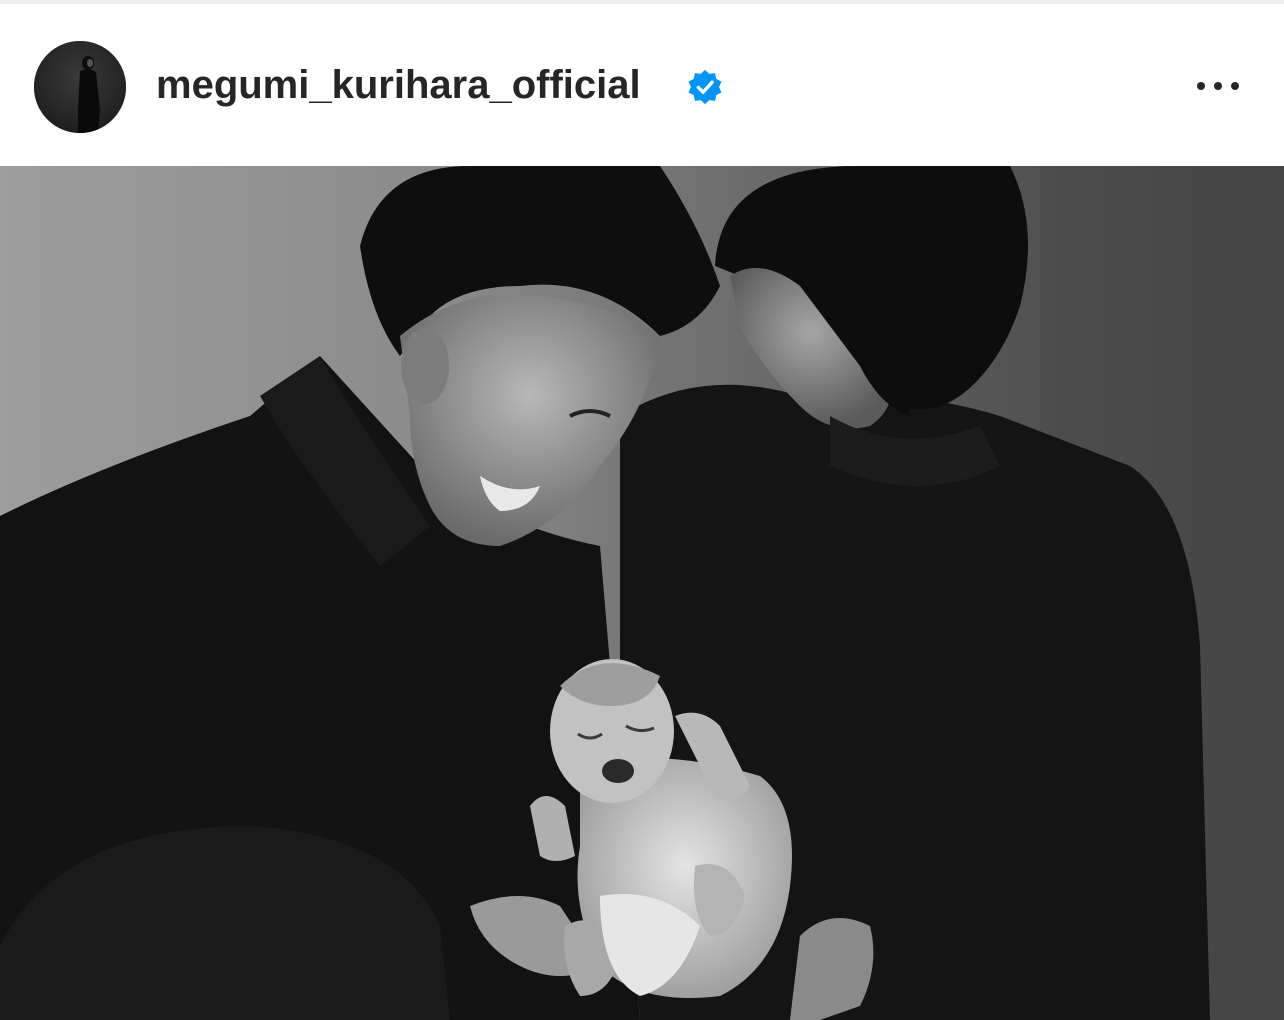  I want to click on verified-badge-icon, so click(705, 87).